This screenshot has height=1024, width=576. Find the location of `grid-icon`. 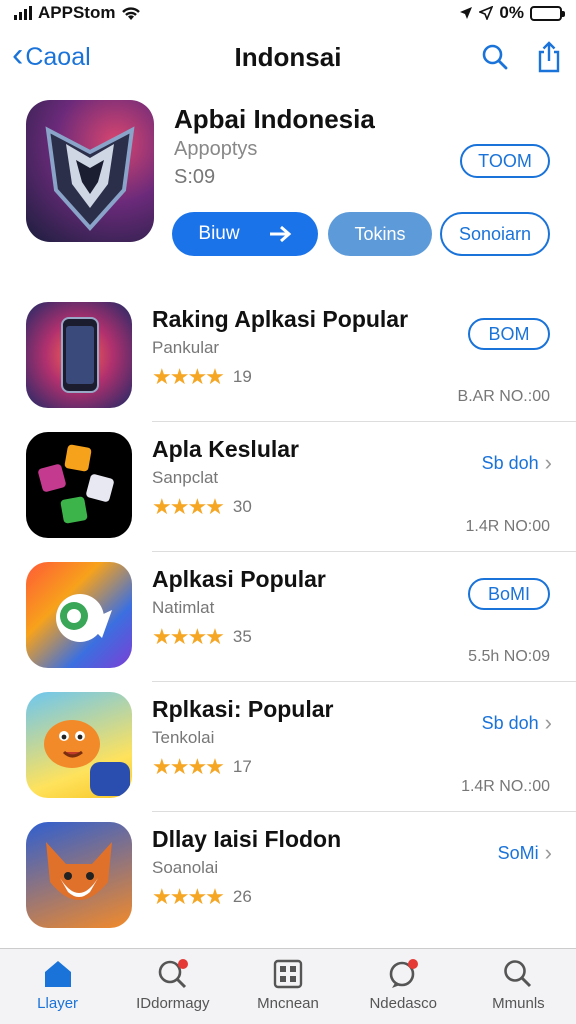

grid-icon is located at coordinates (288, 974).